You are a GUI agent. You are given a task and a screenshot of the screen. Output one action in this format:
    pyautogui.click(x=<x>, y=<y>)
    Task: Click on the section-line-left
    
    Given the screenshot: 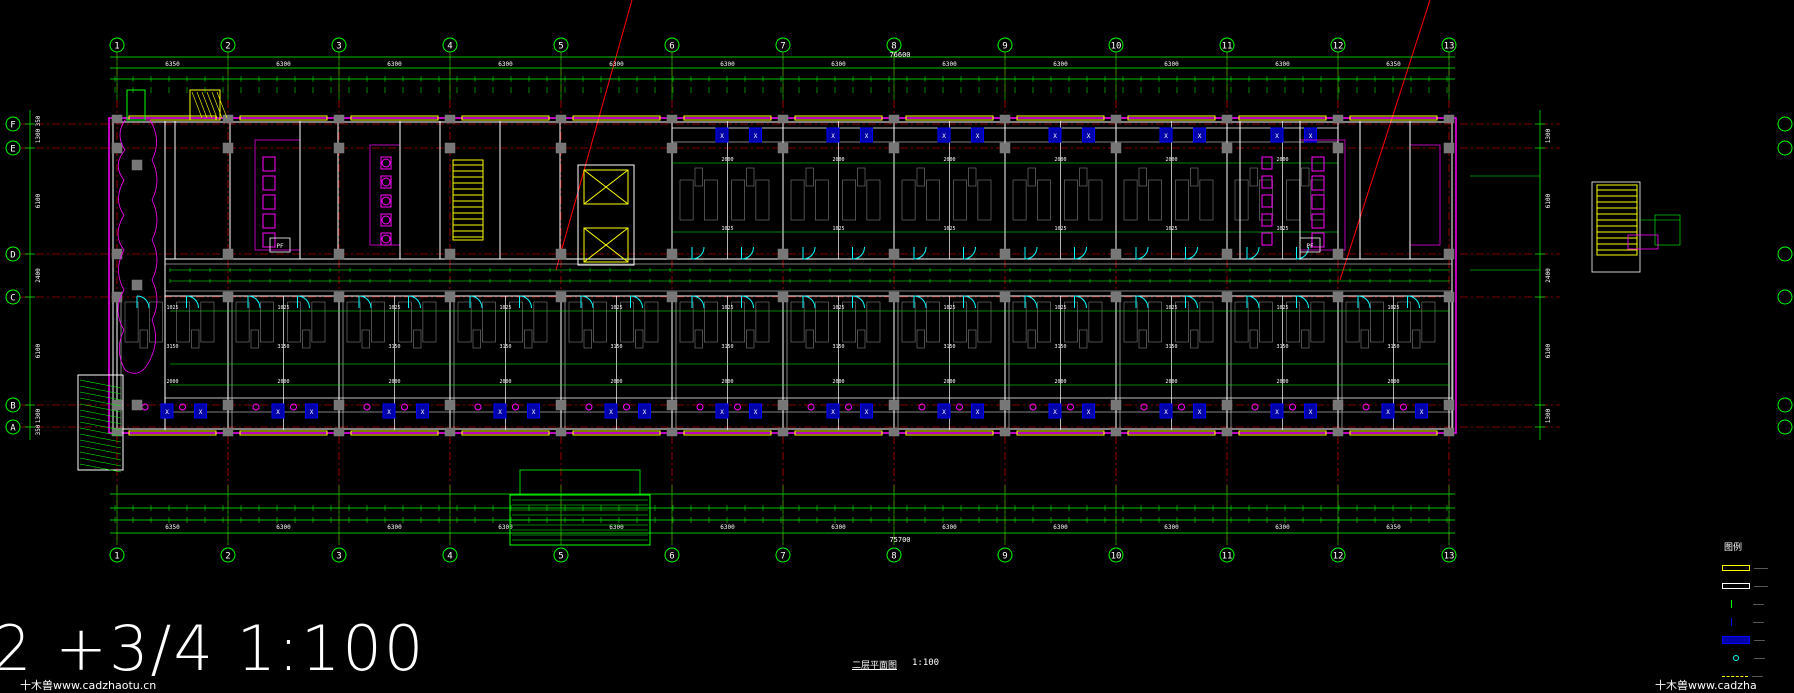 What is the action you would take?
    pyautogui.click(x=594, y=135)
    